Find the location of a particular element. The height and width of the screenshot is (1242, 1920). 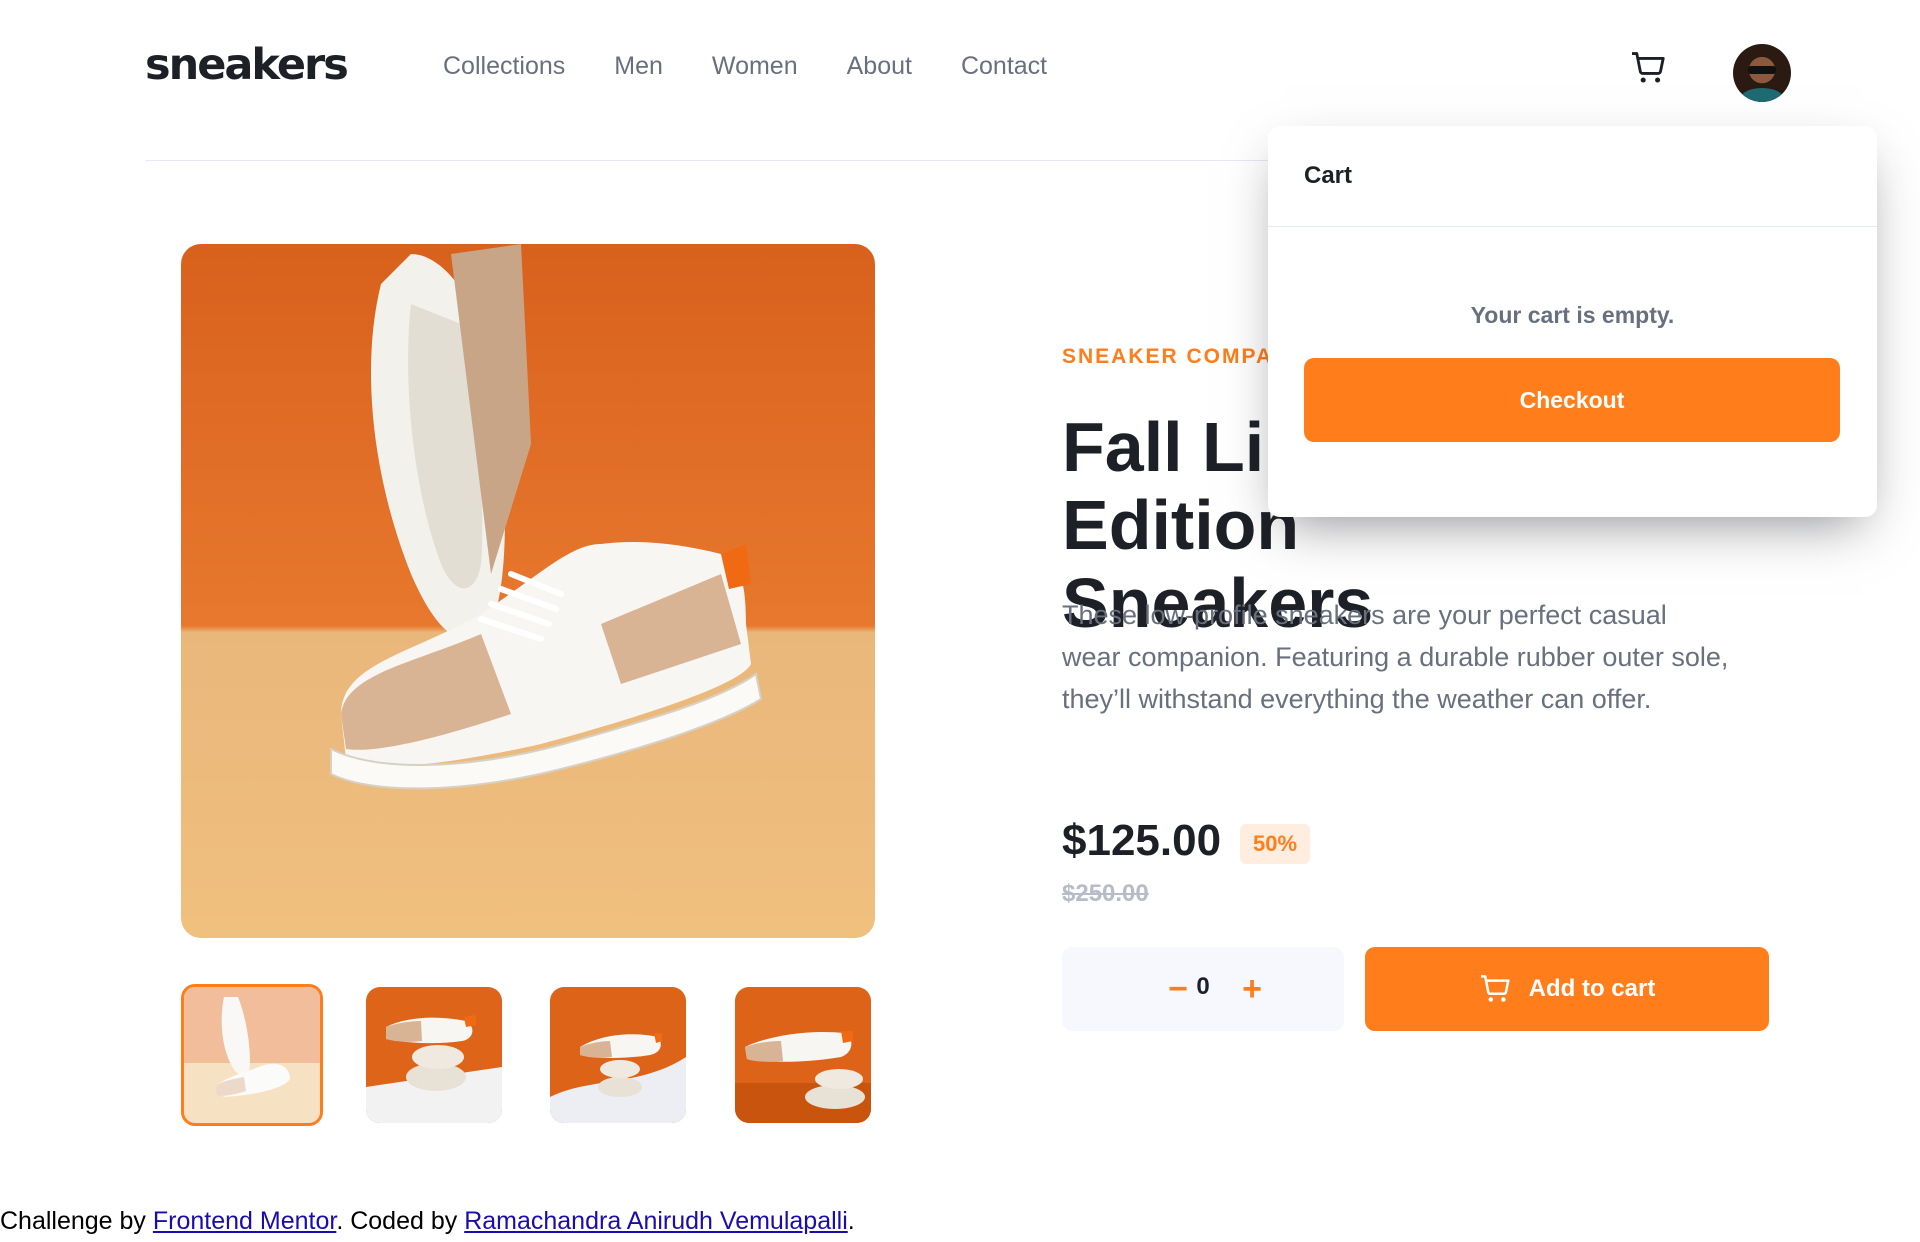

quantity-value: 0 is located at coordinates (1203, 986).